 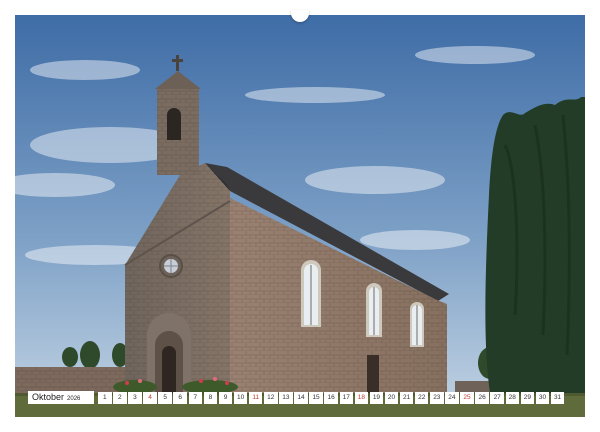 What do you see at coordinates (421, 397) in the screenshot?
I see `day-cell: 22` at bounding box center [421, 397].